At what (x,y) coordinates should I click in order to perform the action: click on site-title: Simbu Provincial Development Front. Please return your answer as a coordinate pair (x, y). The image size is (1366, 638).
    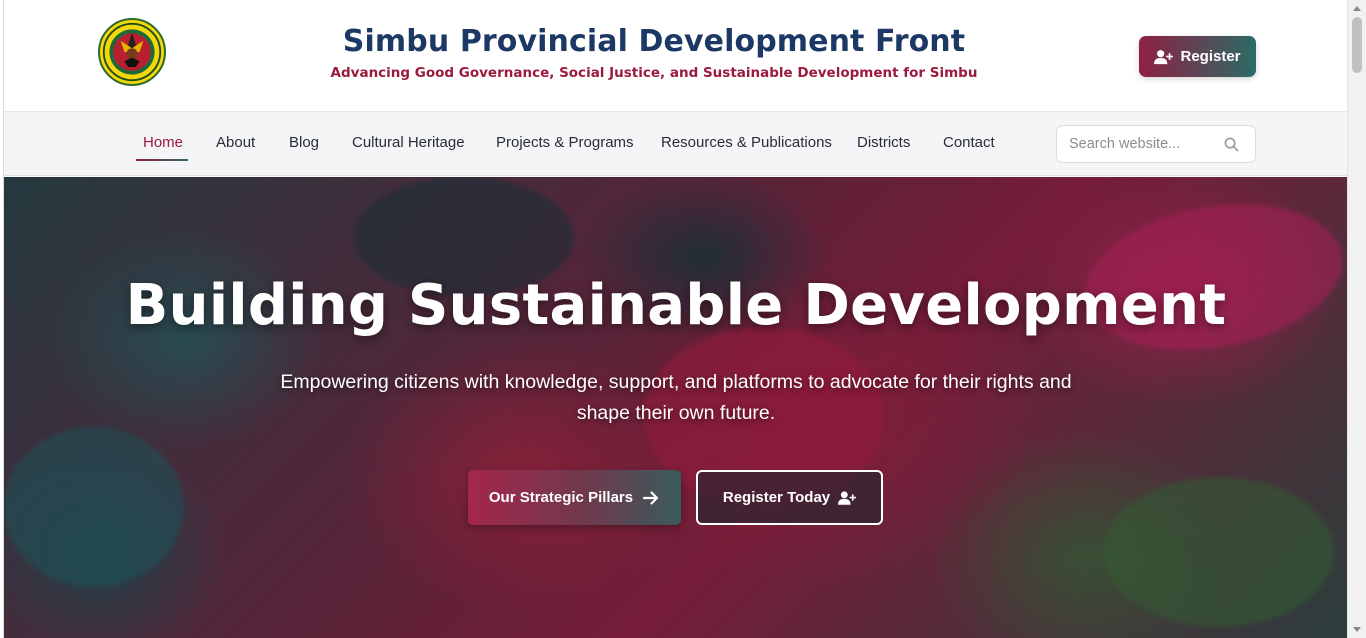
    Looking at the image, I should click on (654, 41).